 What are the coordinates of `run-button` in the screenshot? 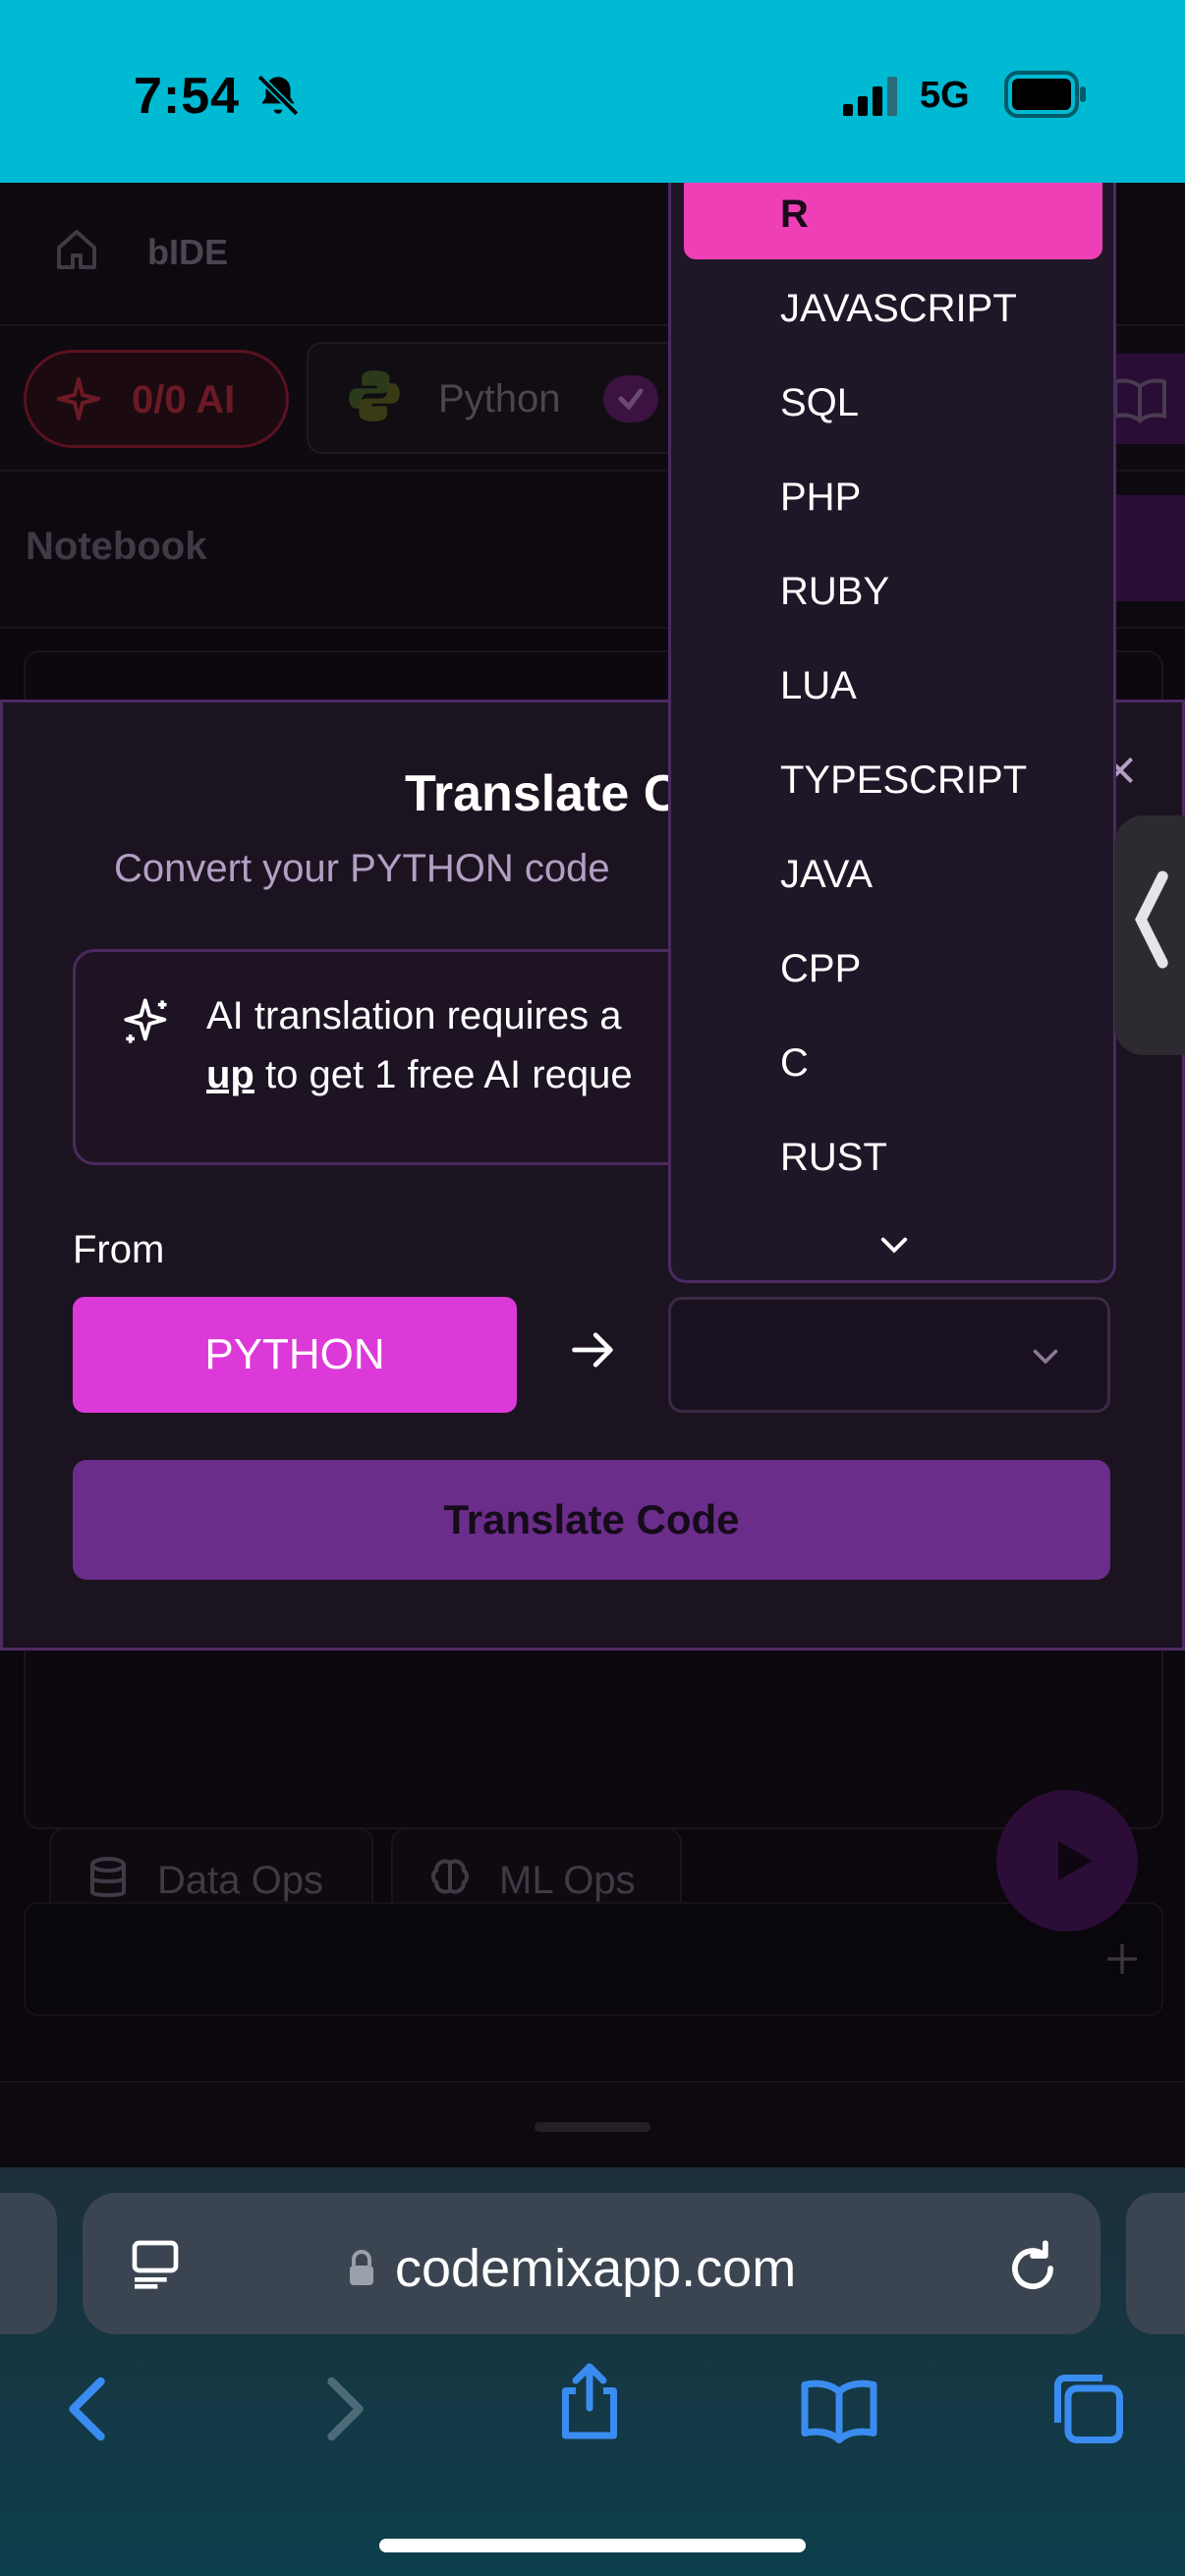 It's located at (1067, 1861).